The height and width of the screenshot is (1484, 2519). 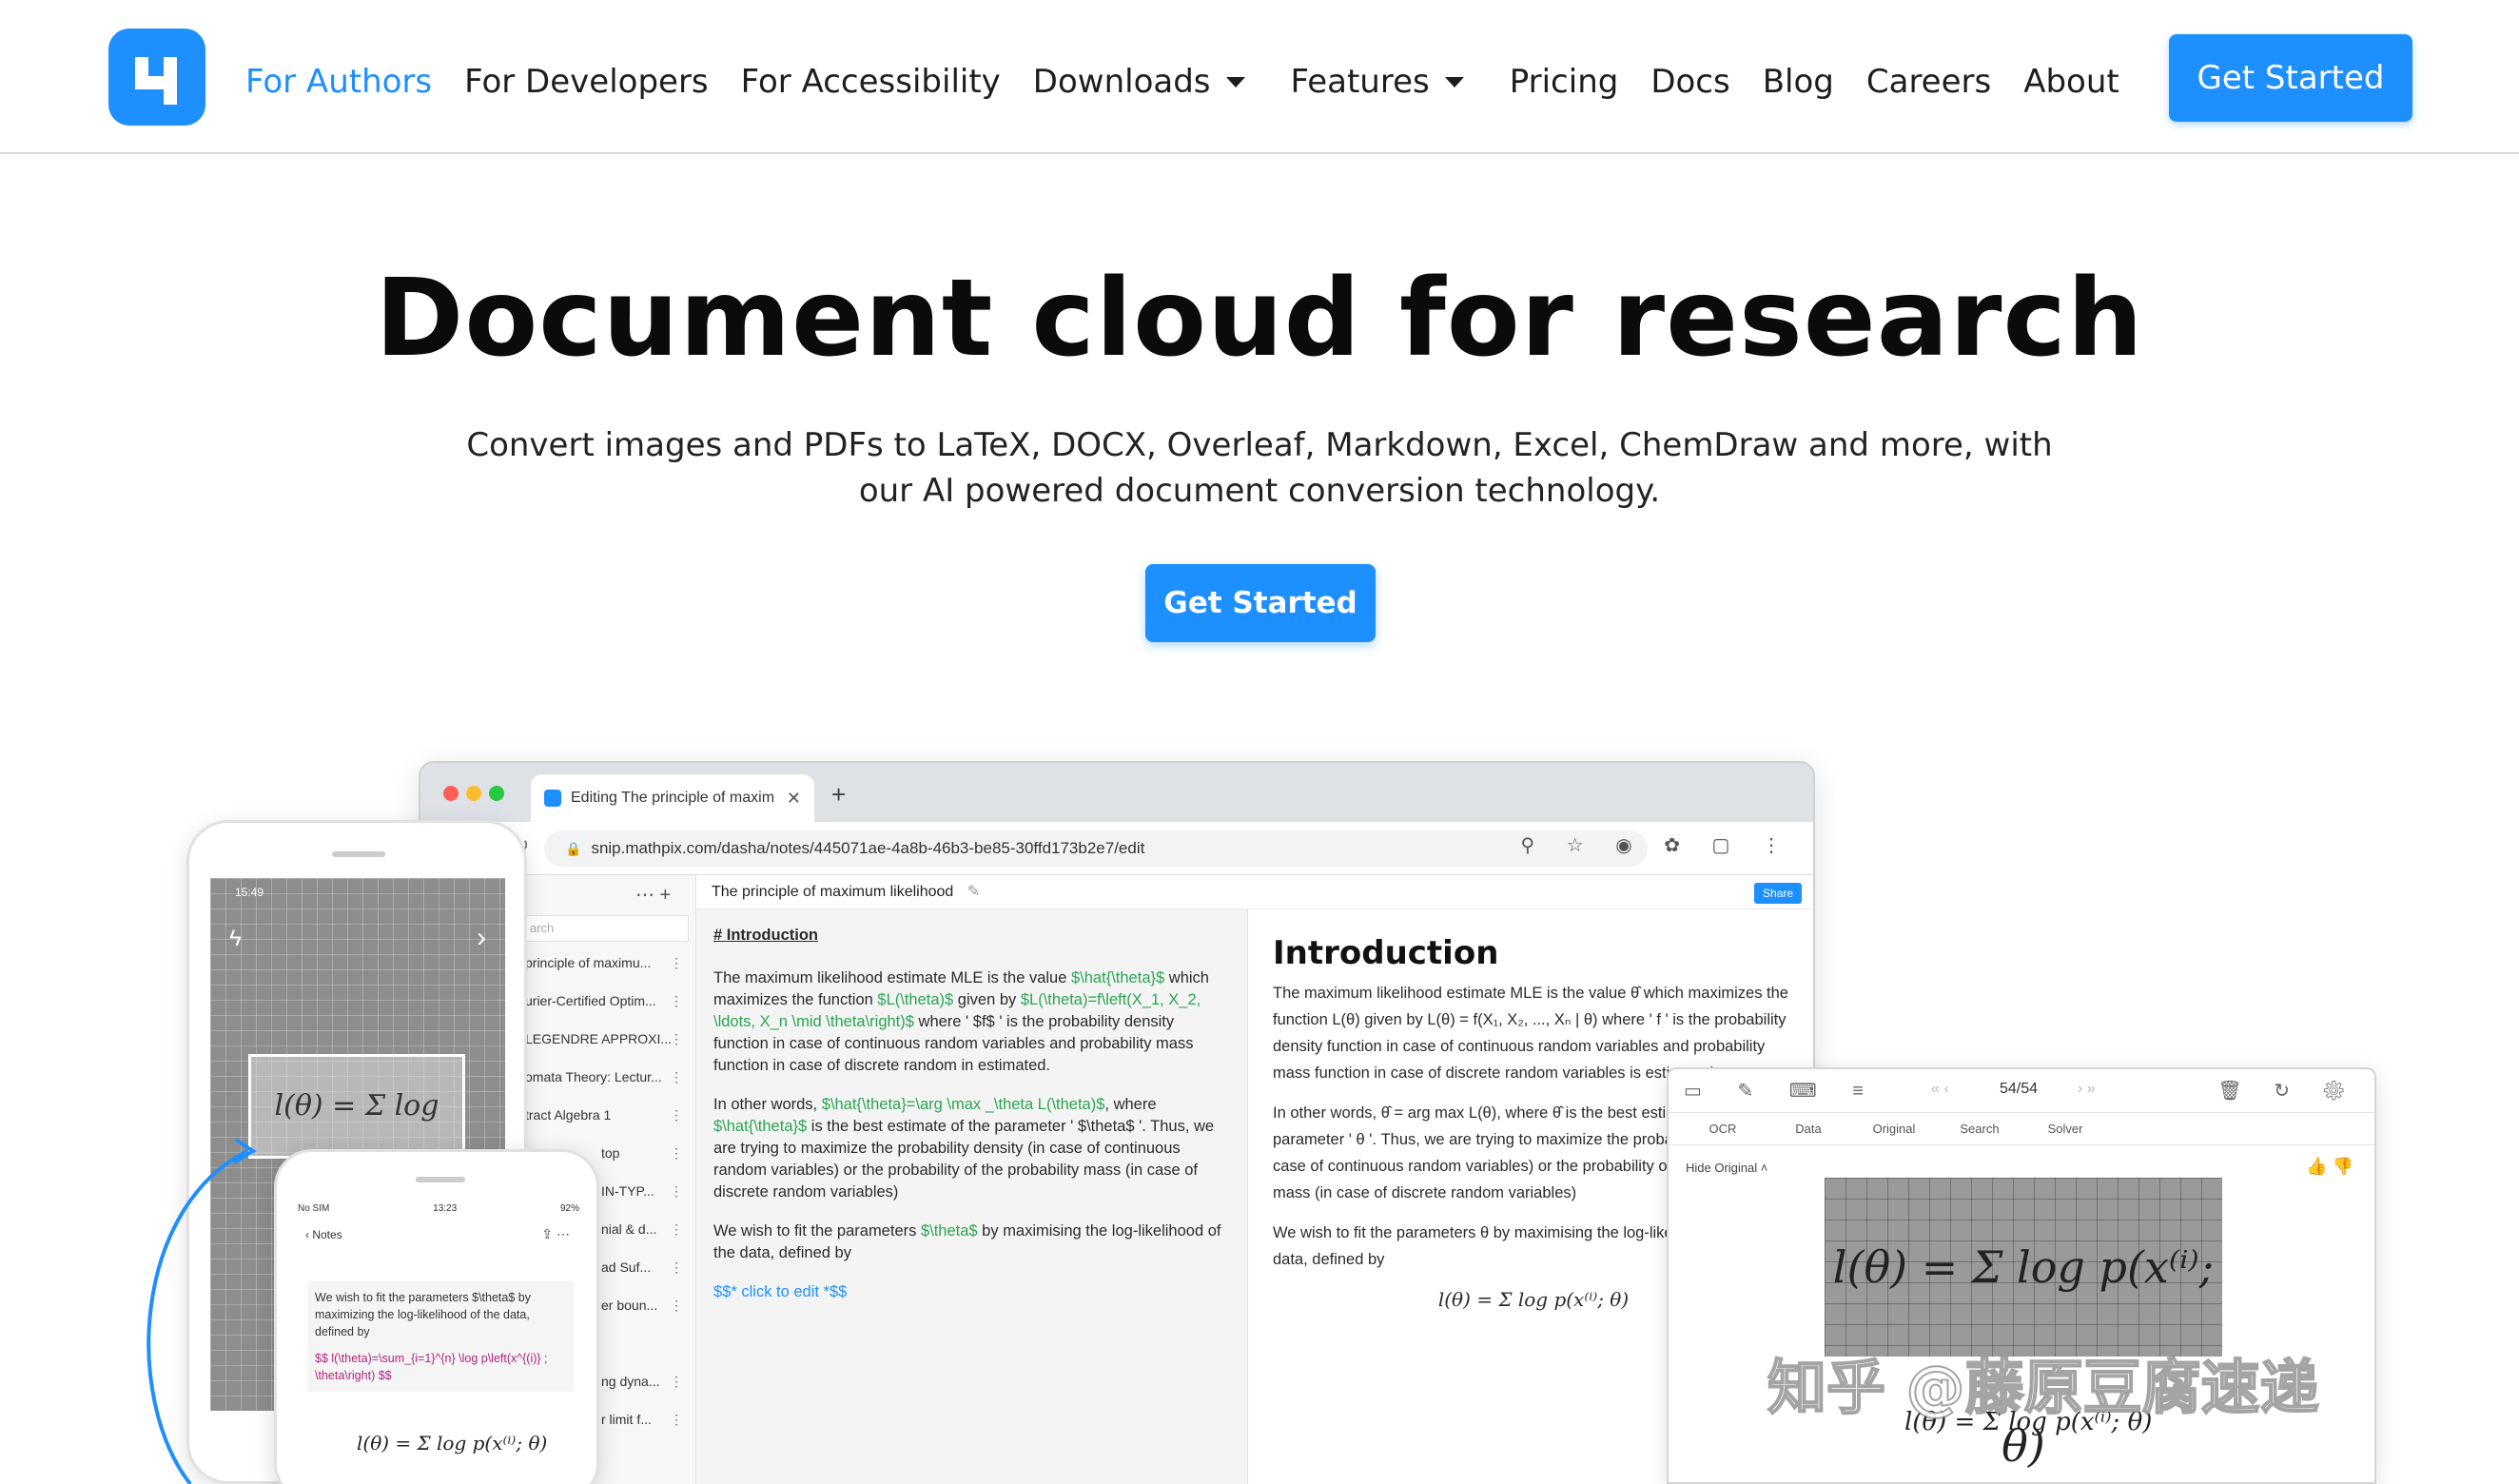 I want to click on chevron-right-icon: ›, so click(x=481, y=938).